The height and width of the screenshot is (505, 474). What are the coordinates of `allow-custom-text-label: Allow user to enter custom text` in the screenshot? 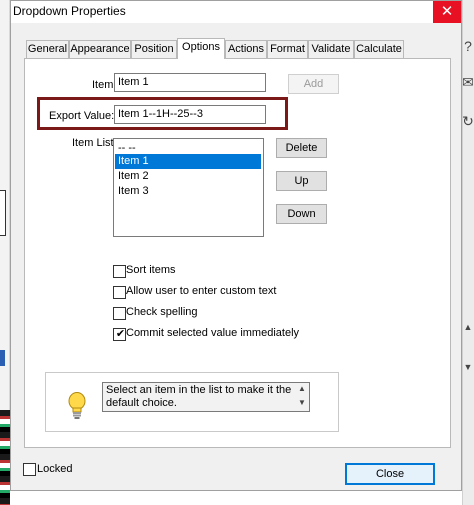 It's located at (201, 291).